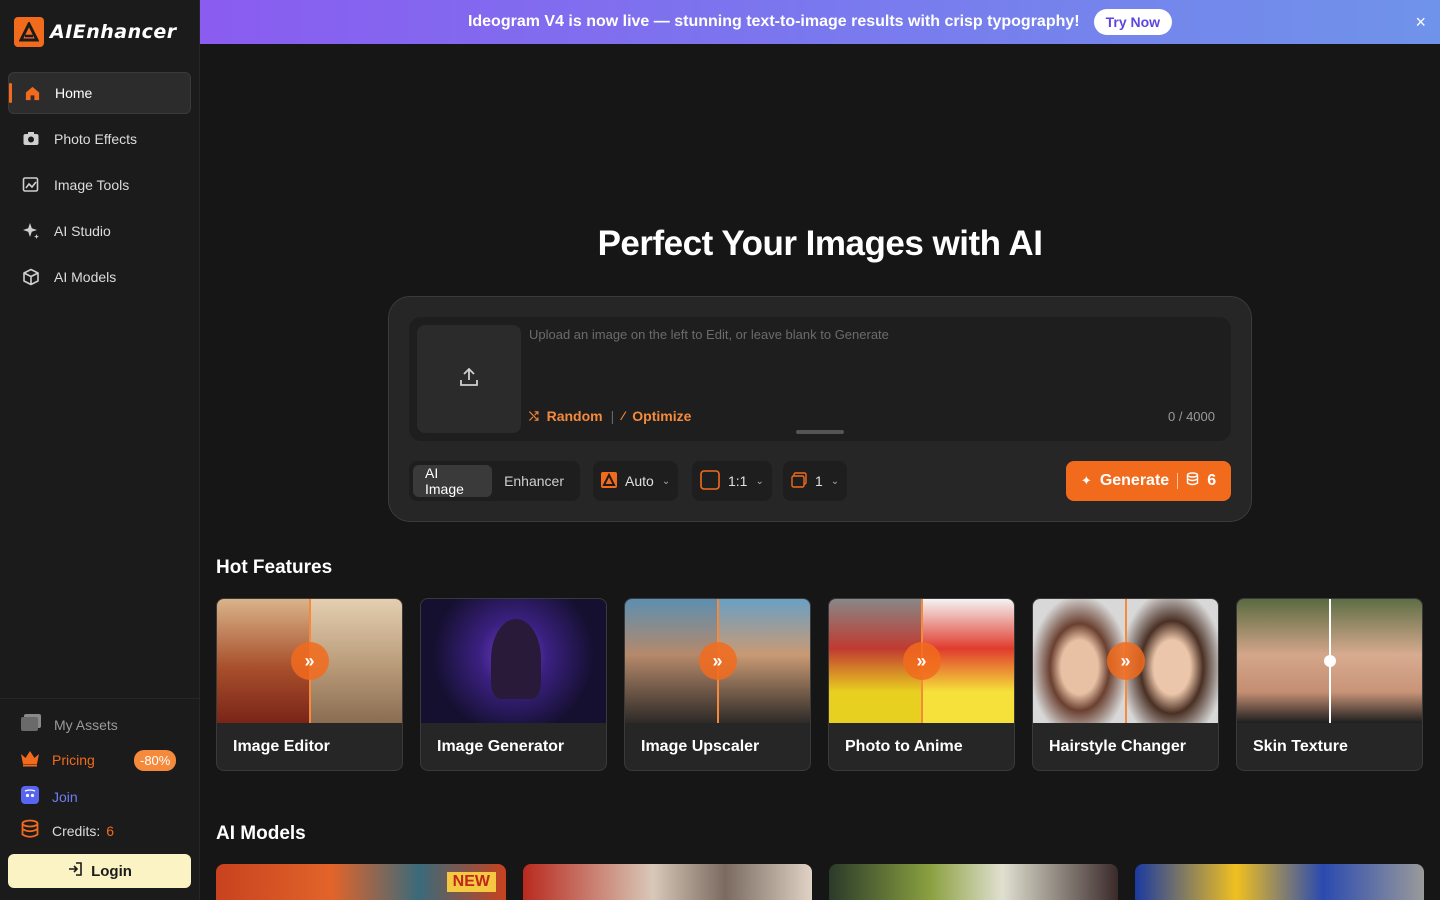 This screenshot has height=900, width=1440. I want to click on upload-button, so click(469, 379).